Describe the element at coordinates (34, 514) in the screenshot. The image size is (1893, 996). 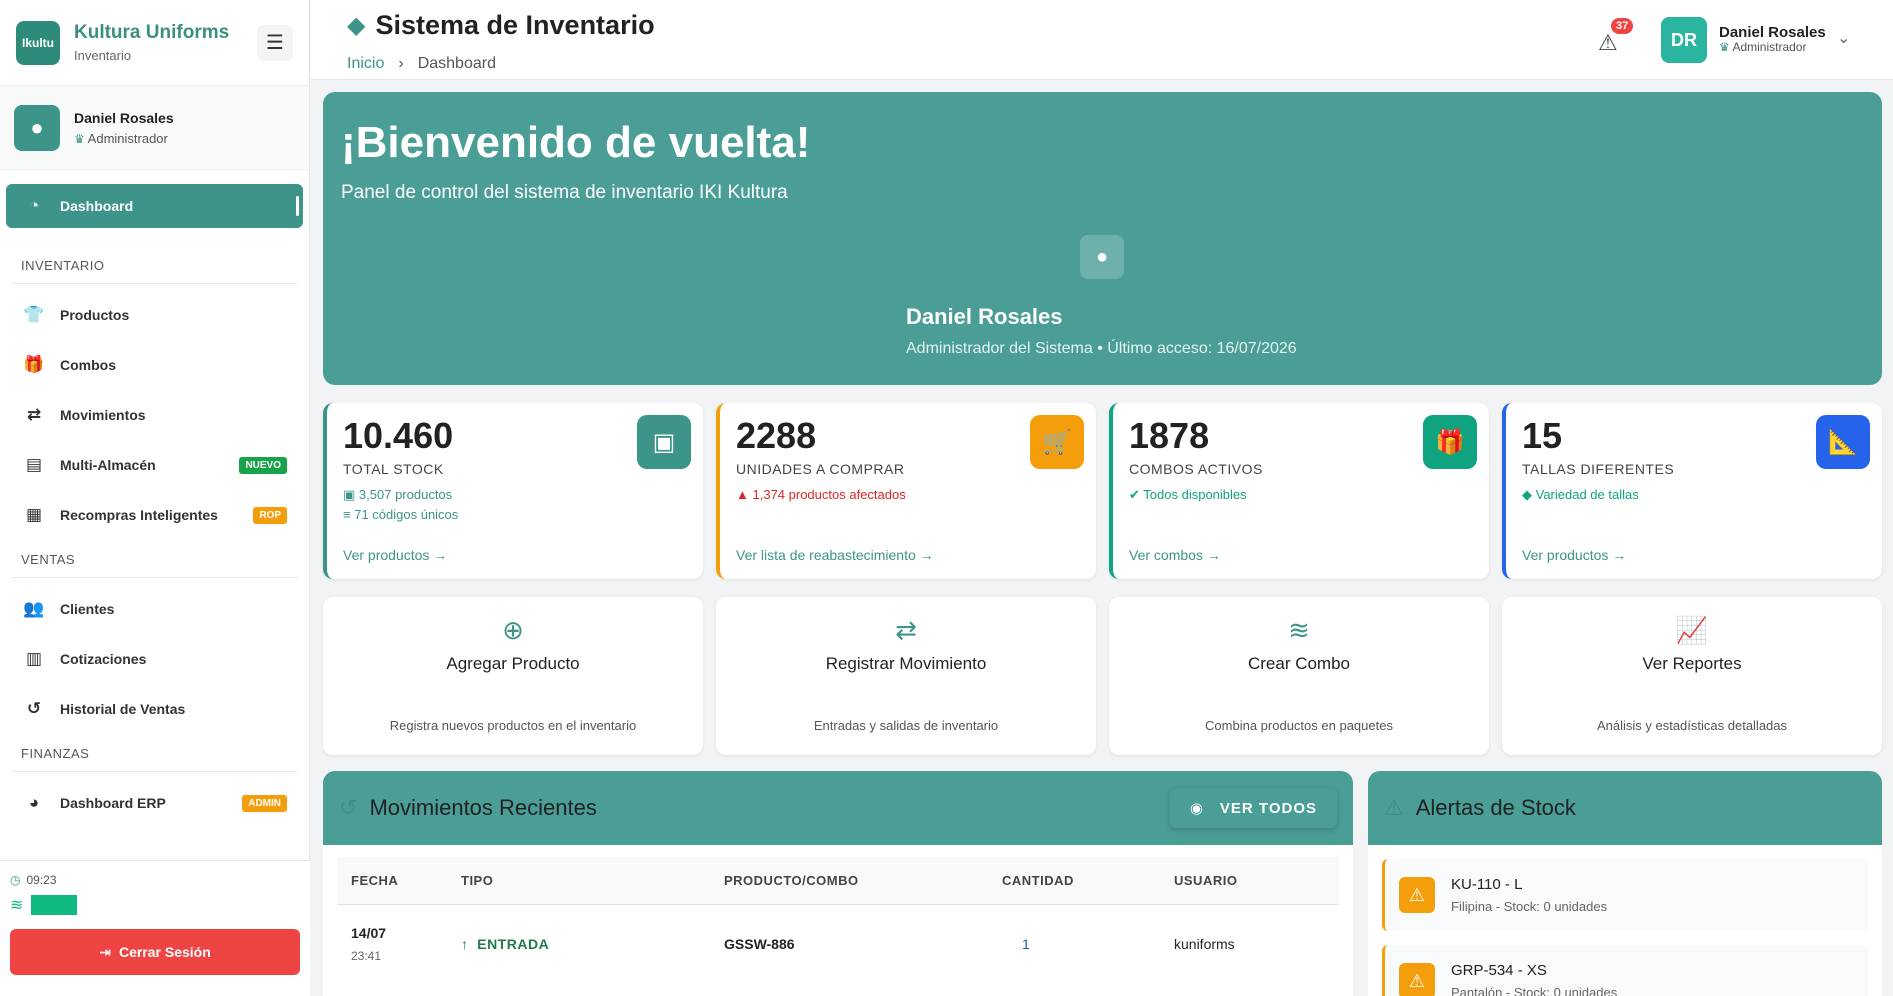
I see `calculator-icon: ▦` at that location.